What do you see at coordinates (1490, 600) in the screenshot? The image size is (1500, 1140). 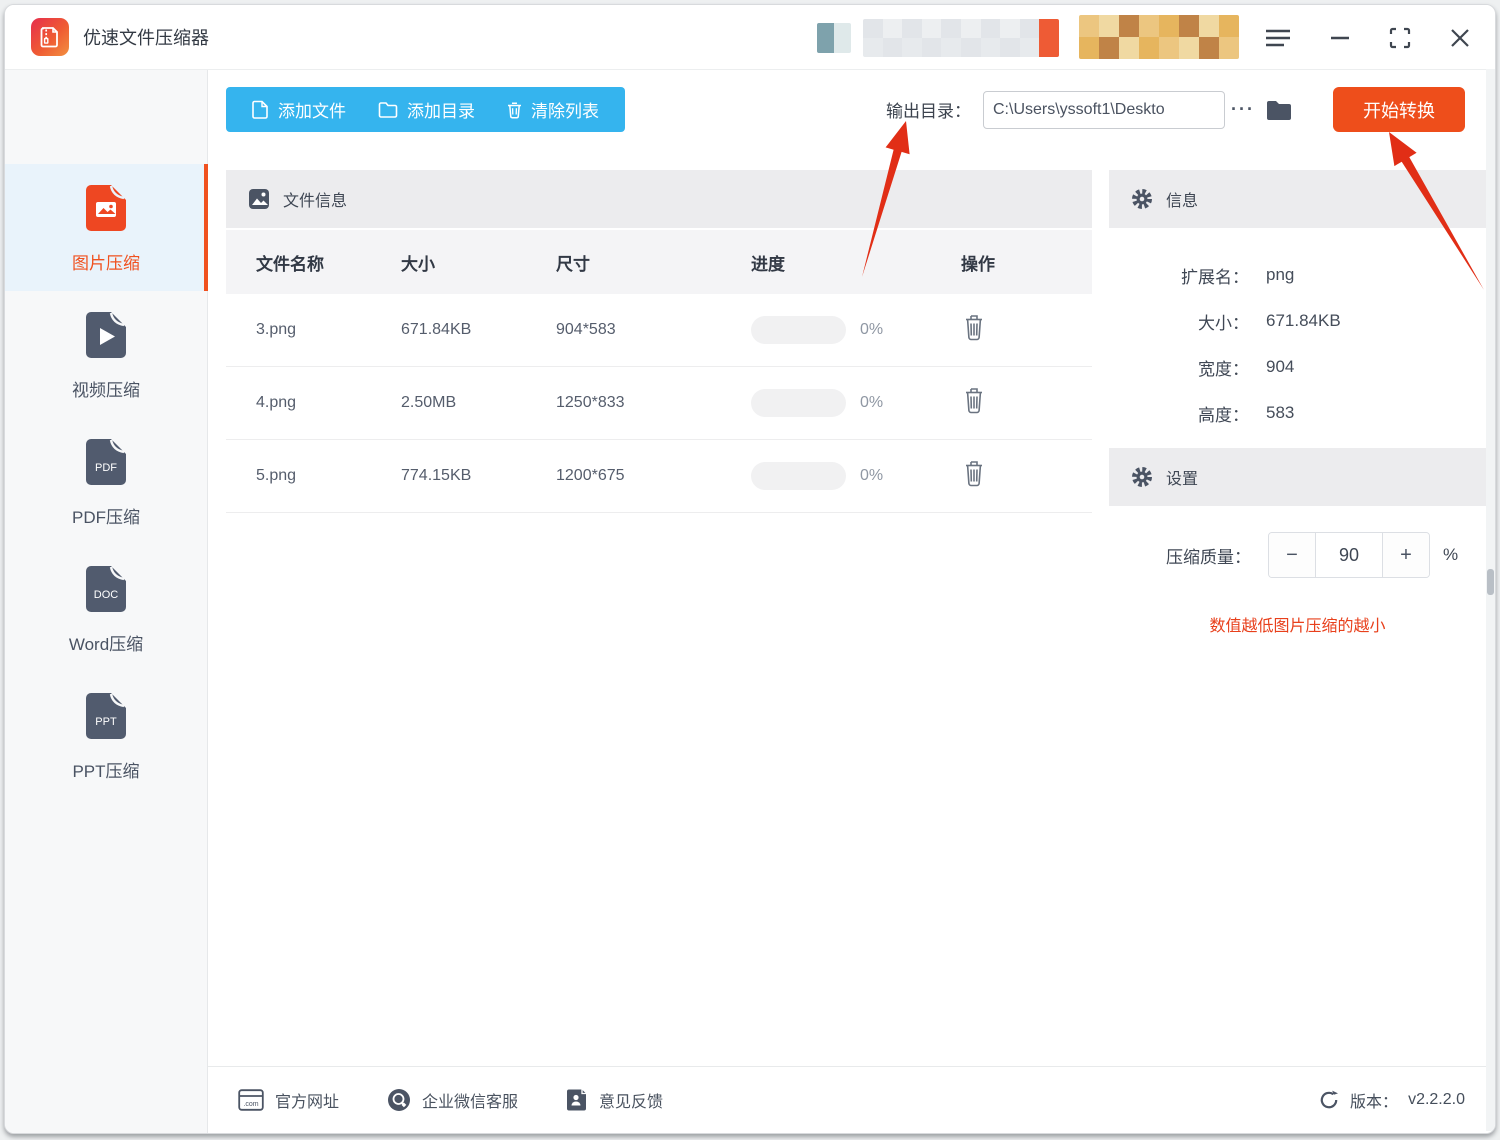 I see `scrollbar-track` at bounding box center [1490, 600].